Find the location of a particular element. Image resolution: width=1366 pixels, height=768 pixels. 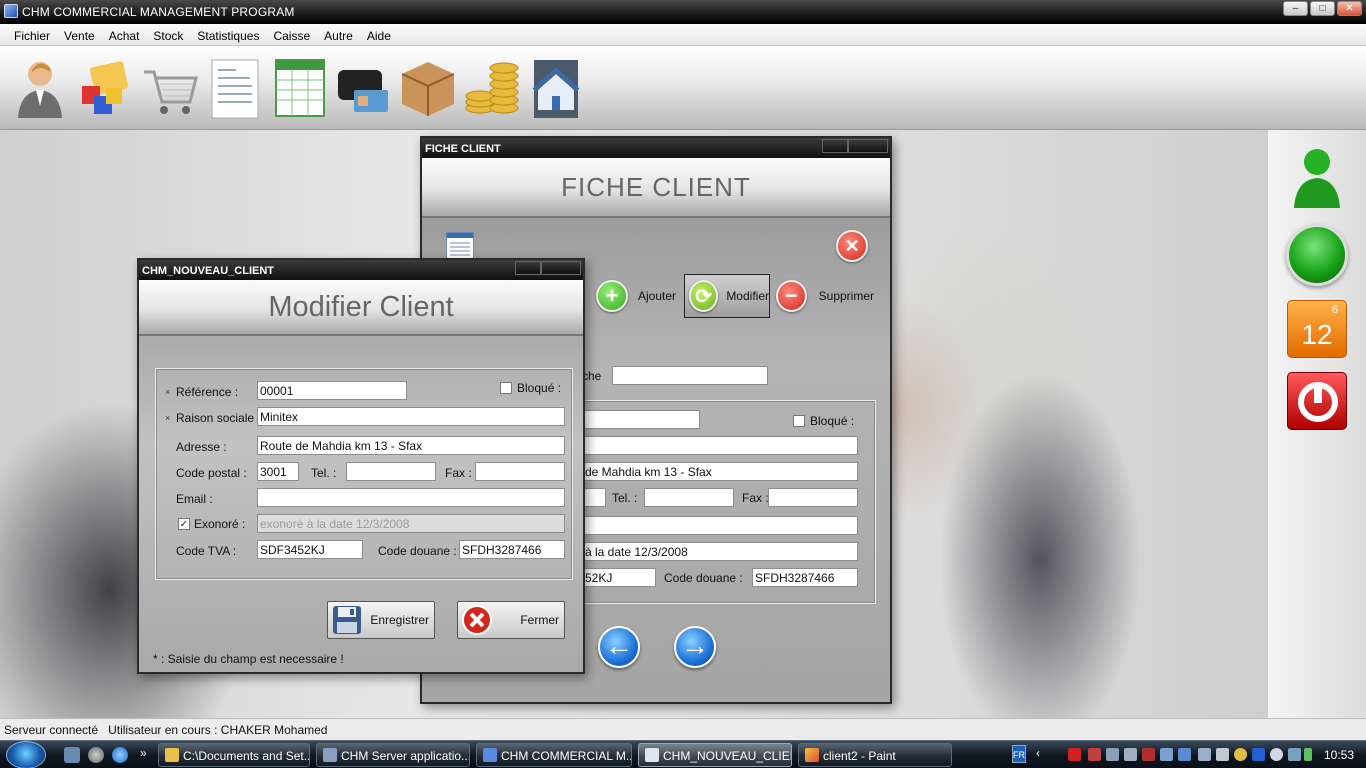

fiche-raison-field is located at coordinates (720, 445).